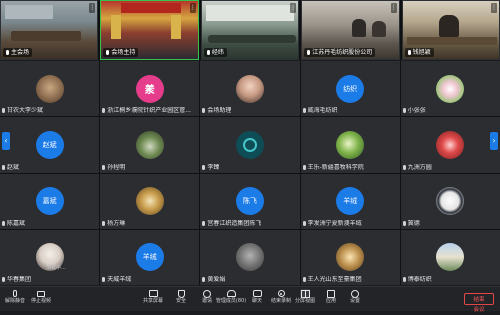 Image resolution: width=500 pixels, height=315 pixels. Describe the element at coordinates (216, 111) in the screenshot. I see `participant-name-label: 会场助理` at that location.